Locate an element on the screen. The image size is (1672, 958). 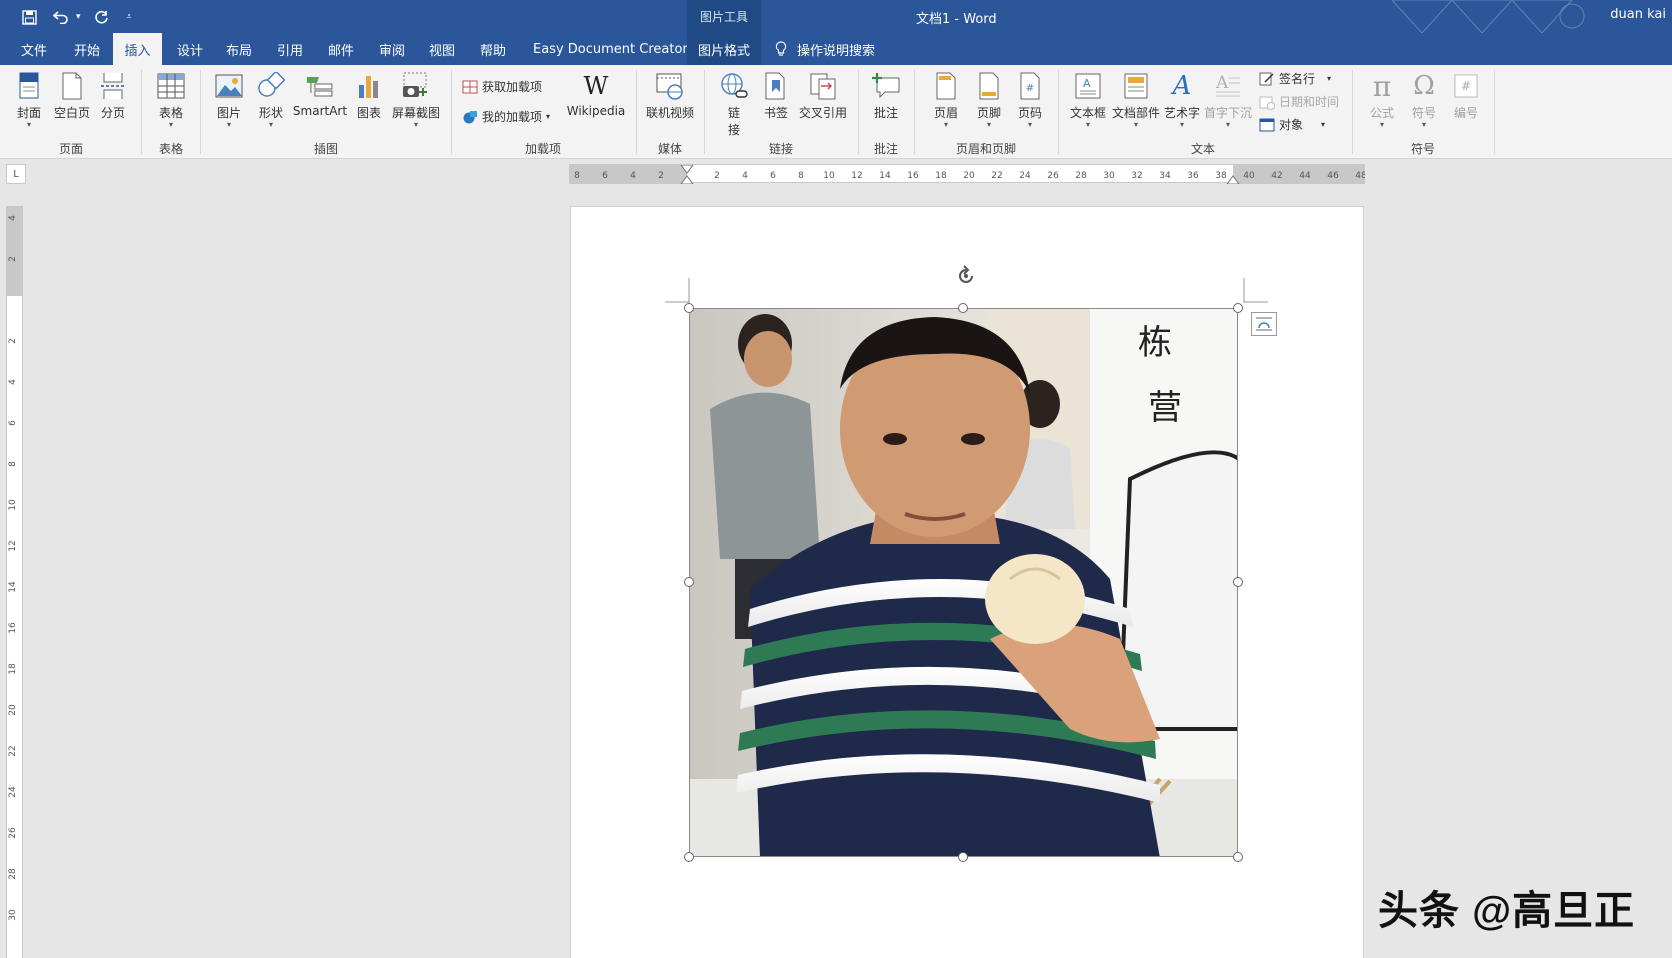
cover-page-button: 封面 ▾ is located at coordinates (29, 100).